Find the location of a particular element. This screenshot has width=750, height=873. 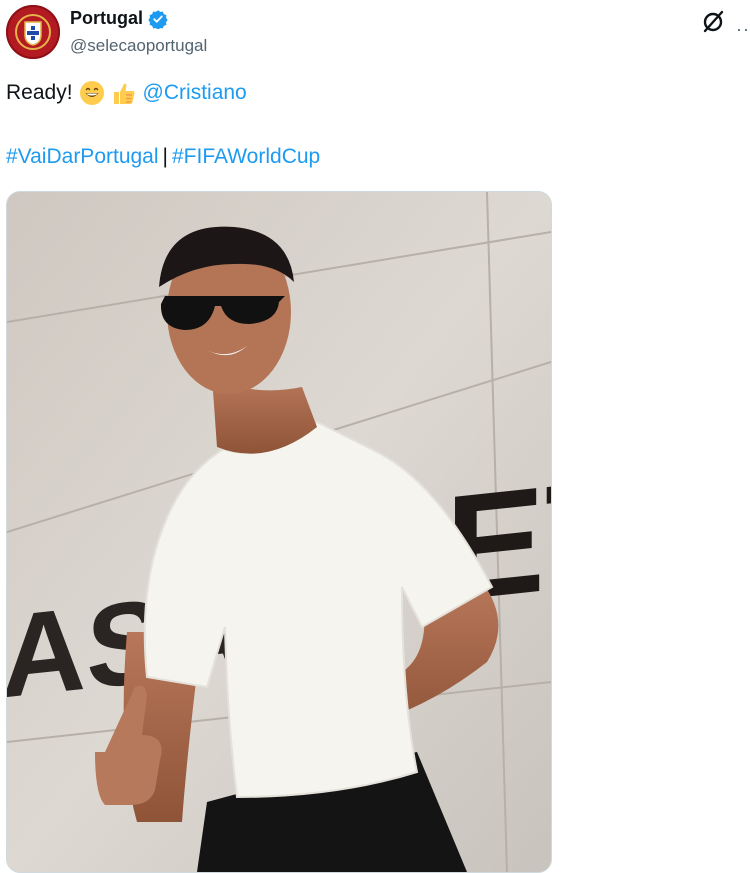

mention-link: @Cristiano is located at coordinates (195, 93).